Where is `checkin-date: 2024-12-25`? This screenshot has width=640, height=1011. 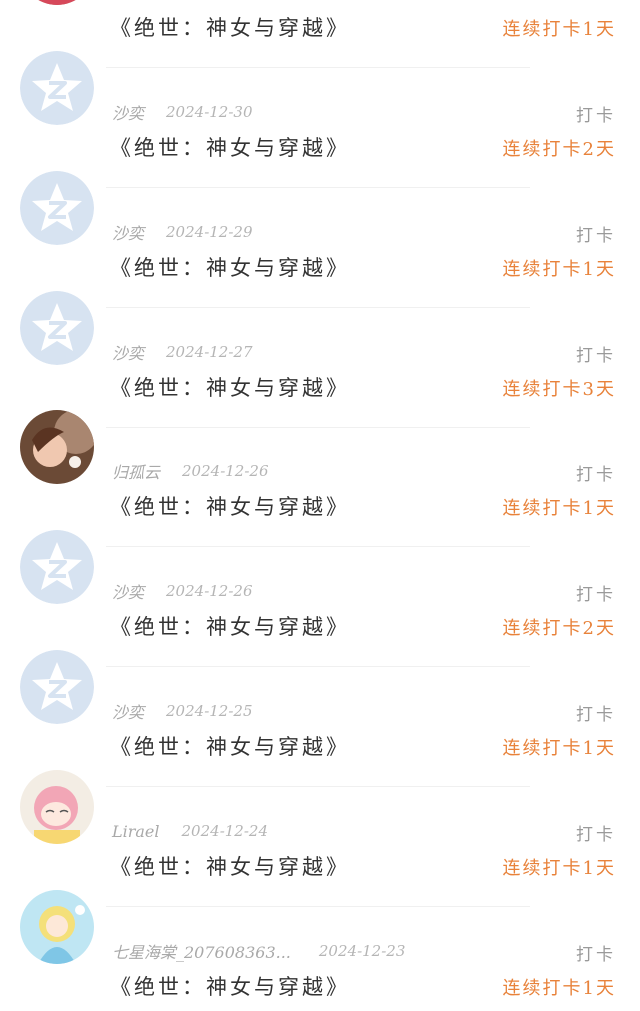
checkin-date: 2024-12-25 is located at coordinates (209, 711).